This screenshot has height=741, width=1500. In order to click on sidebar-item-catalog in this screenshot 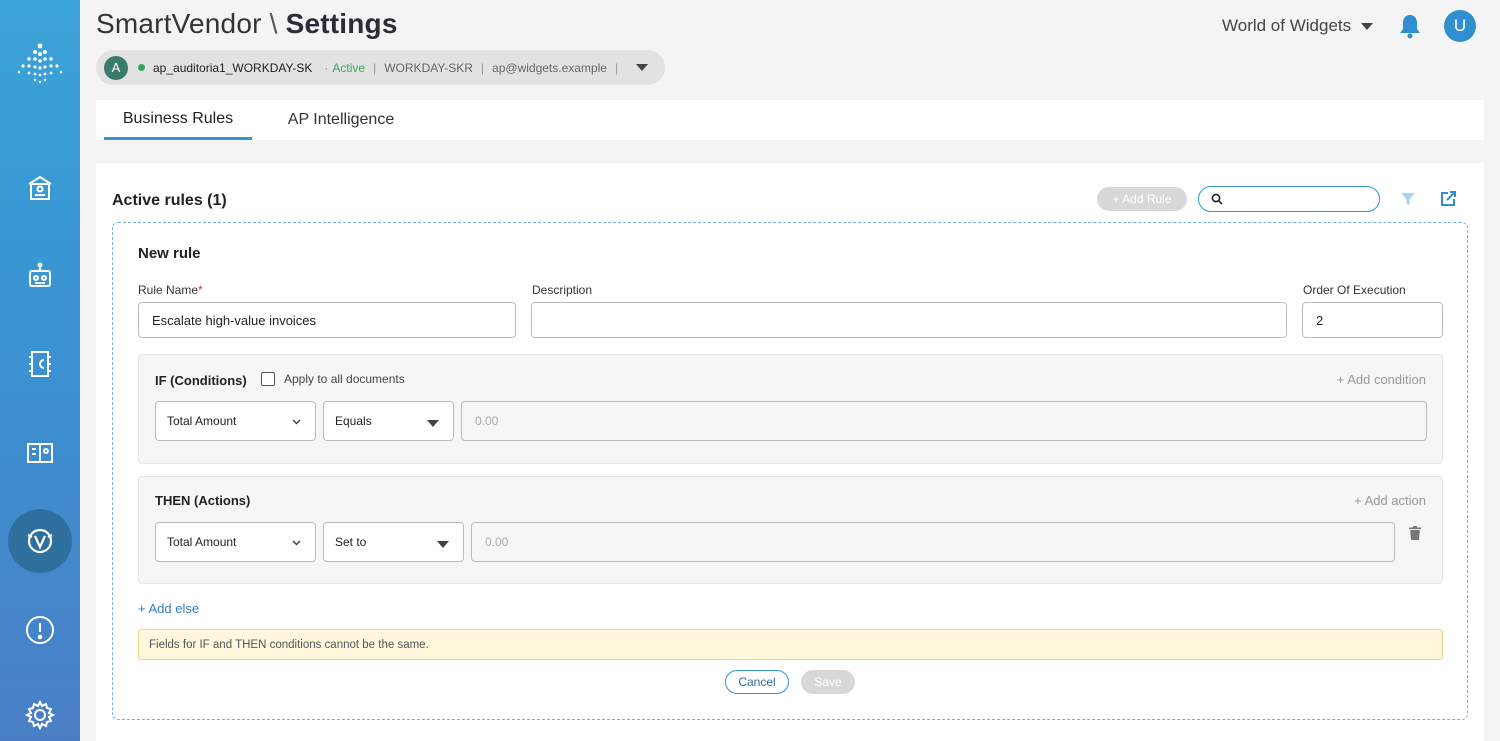, I will do `click(40, 452)`.